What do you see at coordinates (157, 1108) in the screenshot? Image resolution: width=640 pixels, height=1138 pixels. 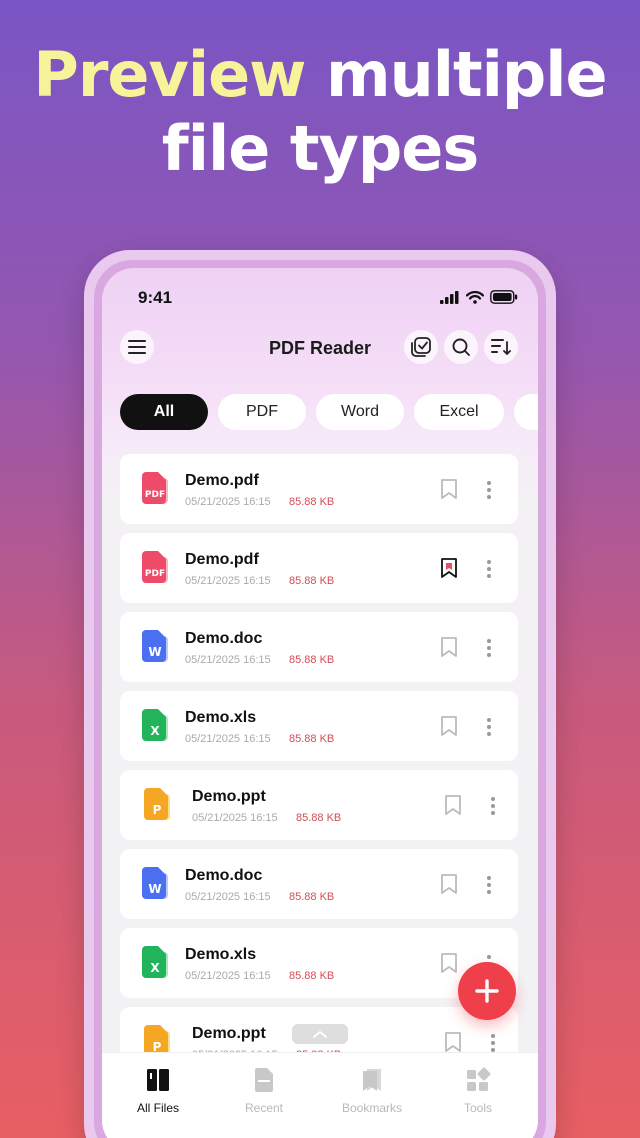 I see `nav-label: All Files` at bounding box center [157, 1108].